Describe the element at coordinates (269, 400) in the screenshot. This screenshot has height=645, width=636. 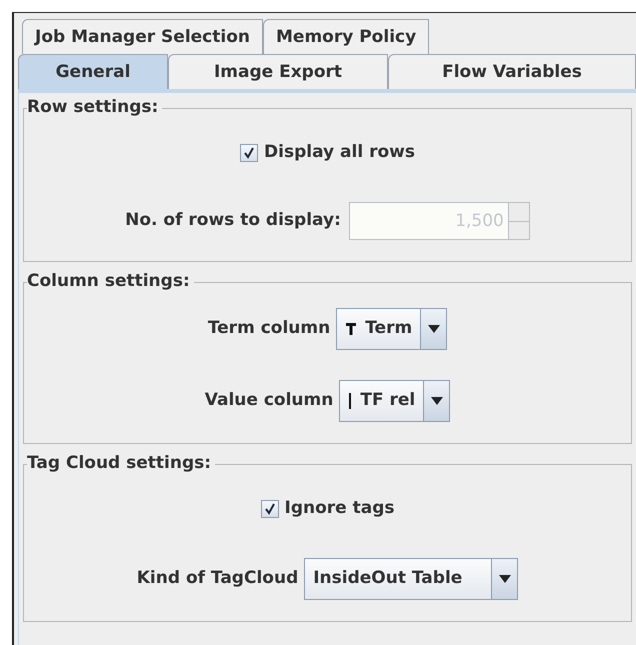
I see `field-label: Value column` at that location.